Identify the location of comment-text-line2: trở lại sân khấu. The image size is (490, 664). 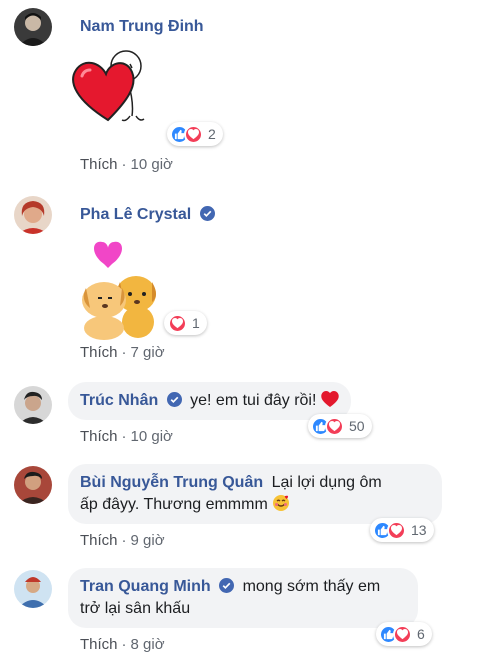
(135, 608).